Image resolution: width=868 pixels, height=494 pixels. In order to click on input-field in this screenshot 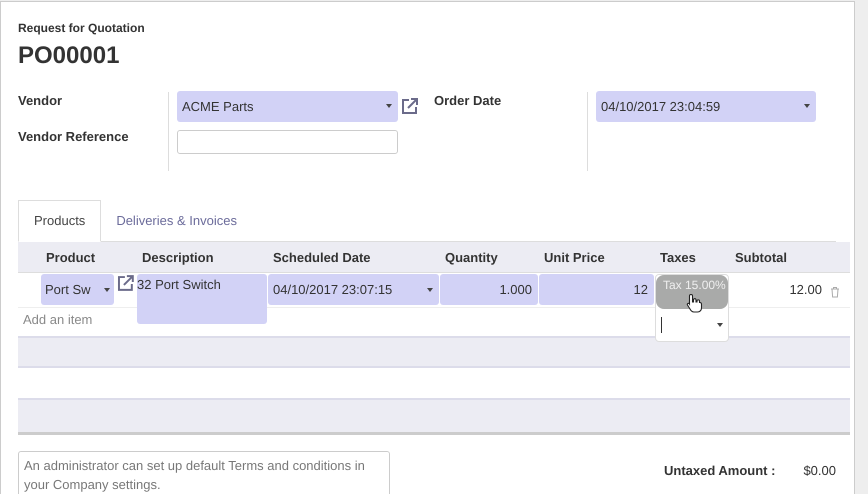, I will do `click(287, 142)`.